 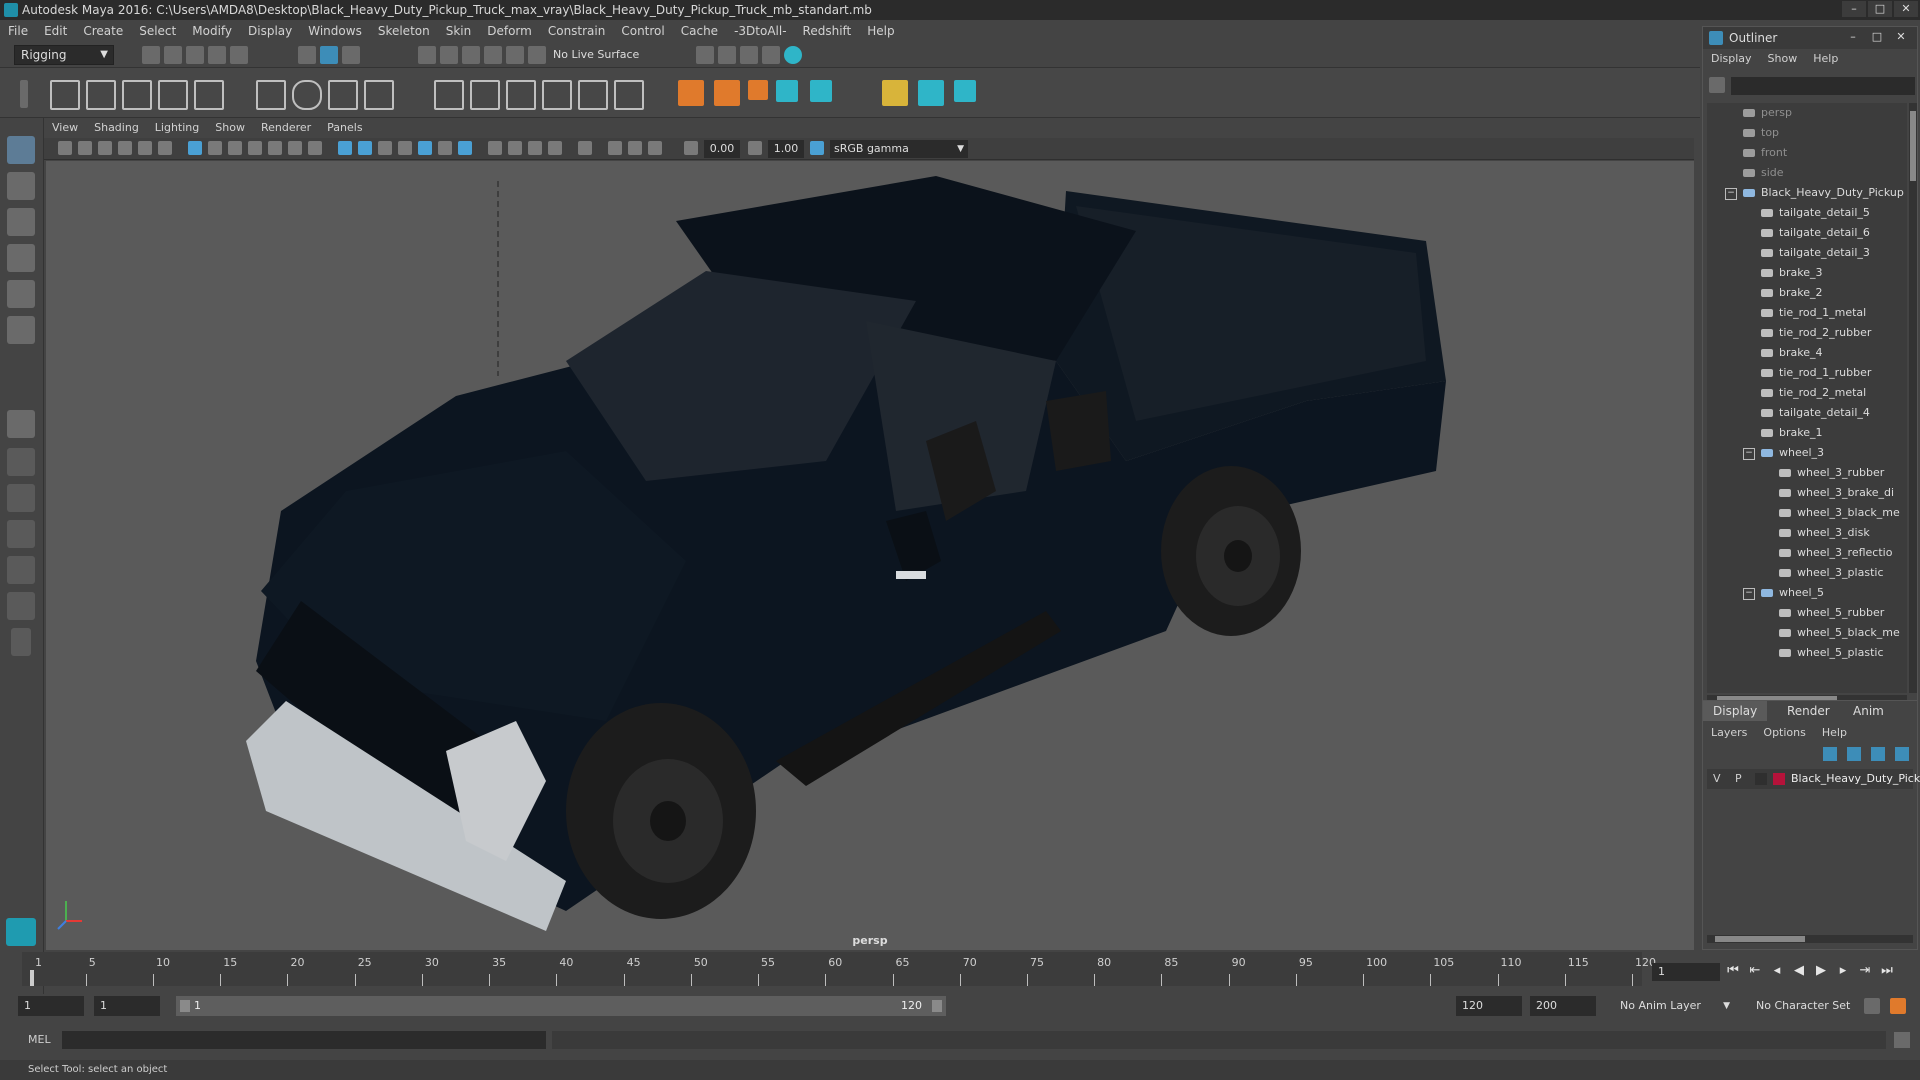 I want to click on anti-aliasing-icon, so click(x=535, y=148).